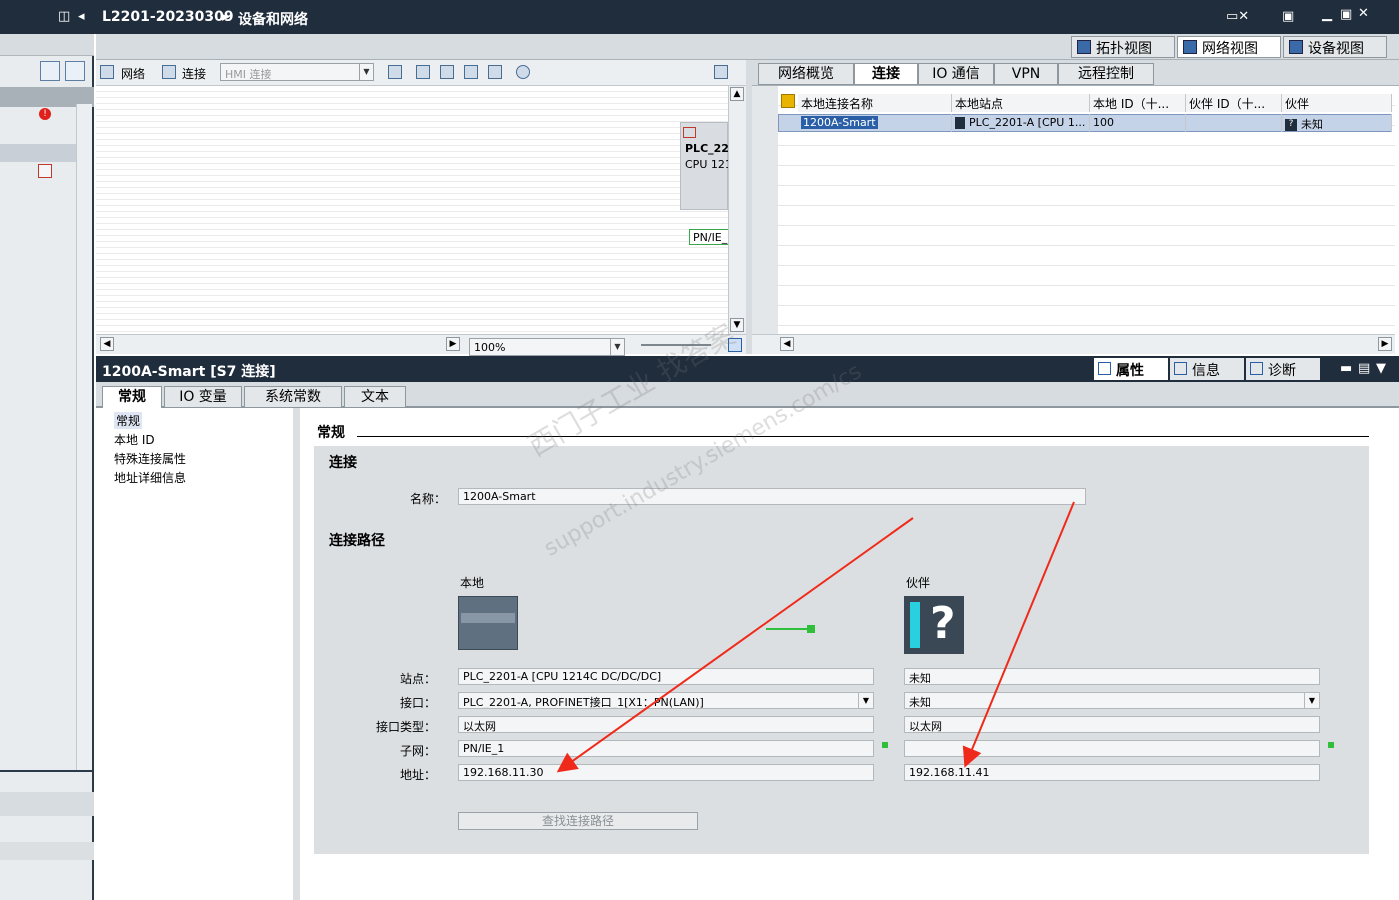  I want to click on red-arrow-partner, so click(1018, 634).